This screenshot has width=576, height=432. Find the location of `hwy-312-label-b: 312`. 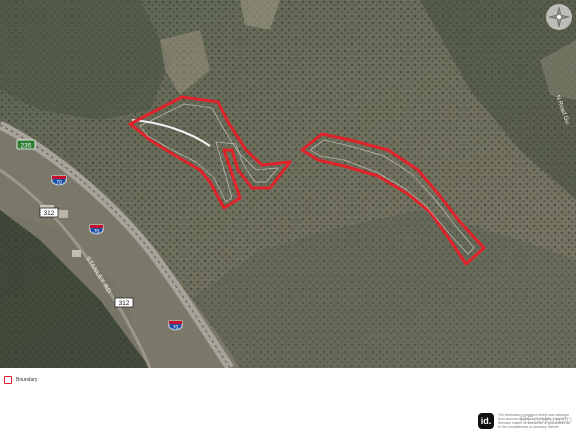

hwy-312-label-b: 312 is located at coordinates (124, 303).